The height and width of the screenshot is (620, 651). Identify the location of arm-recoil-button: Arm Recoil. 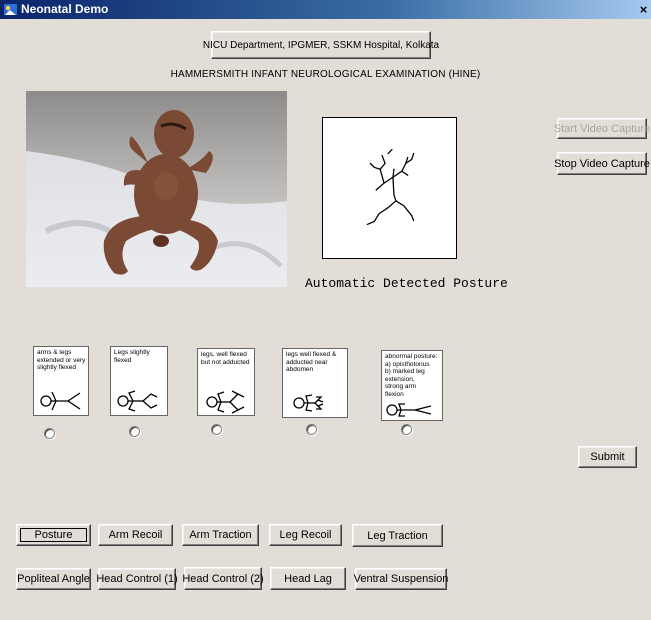
(135, 535).